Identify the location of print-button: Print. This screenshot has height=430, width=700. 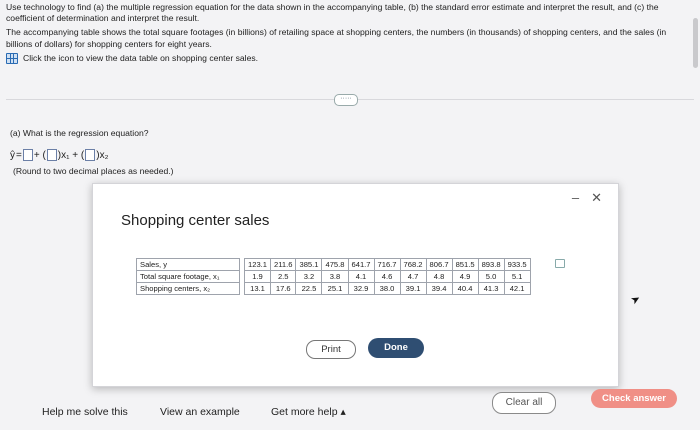
(331, 349).